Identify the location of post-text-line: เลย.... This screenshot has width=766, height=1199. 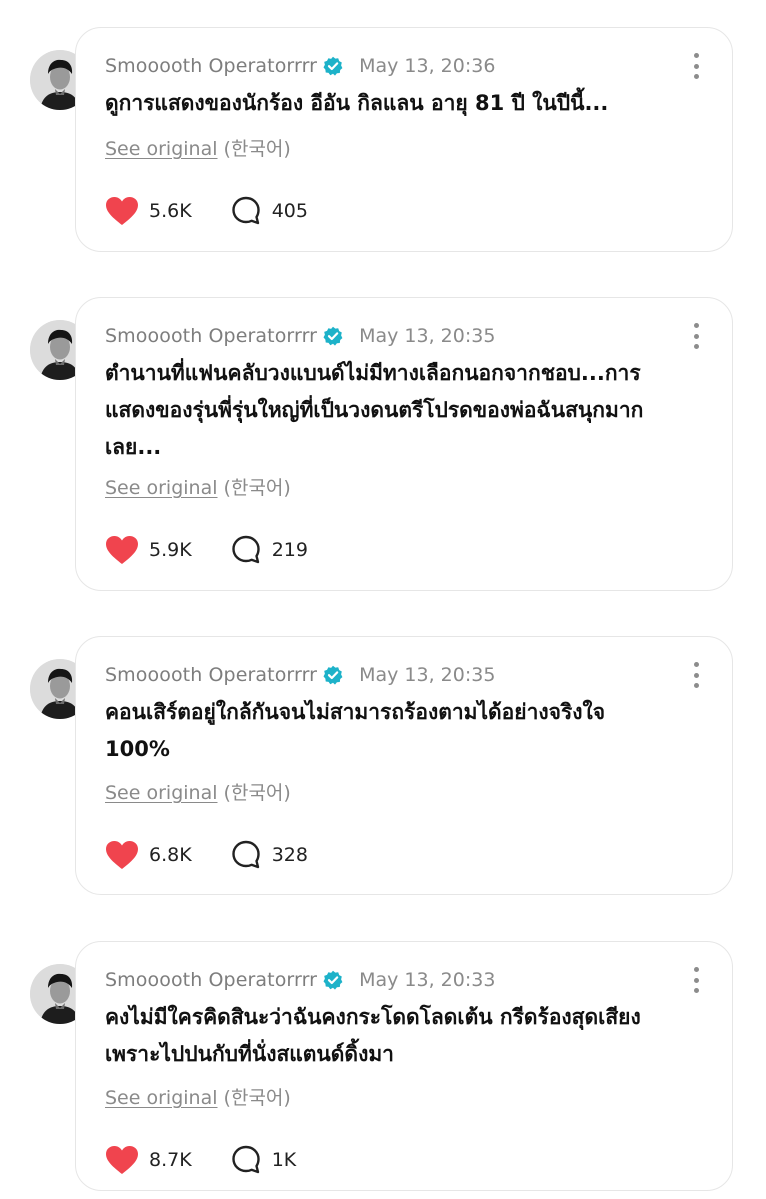
(133, 447).